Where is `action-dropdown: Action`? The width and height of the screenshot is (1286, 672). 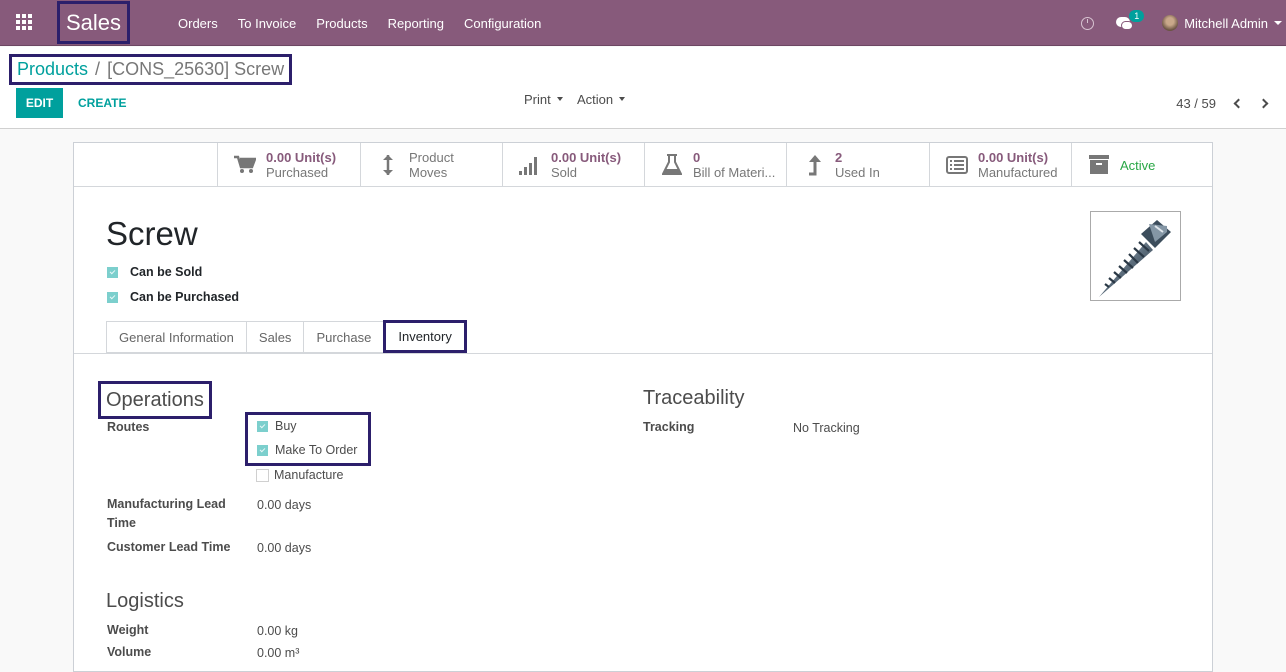
action-dropdown: Action is located at coordinates (601, 99).